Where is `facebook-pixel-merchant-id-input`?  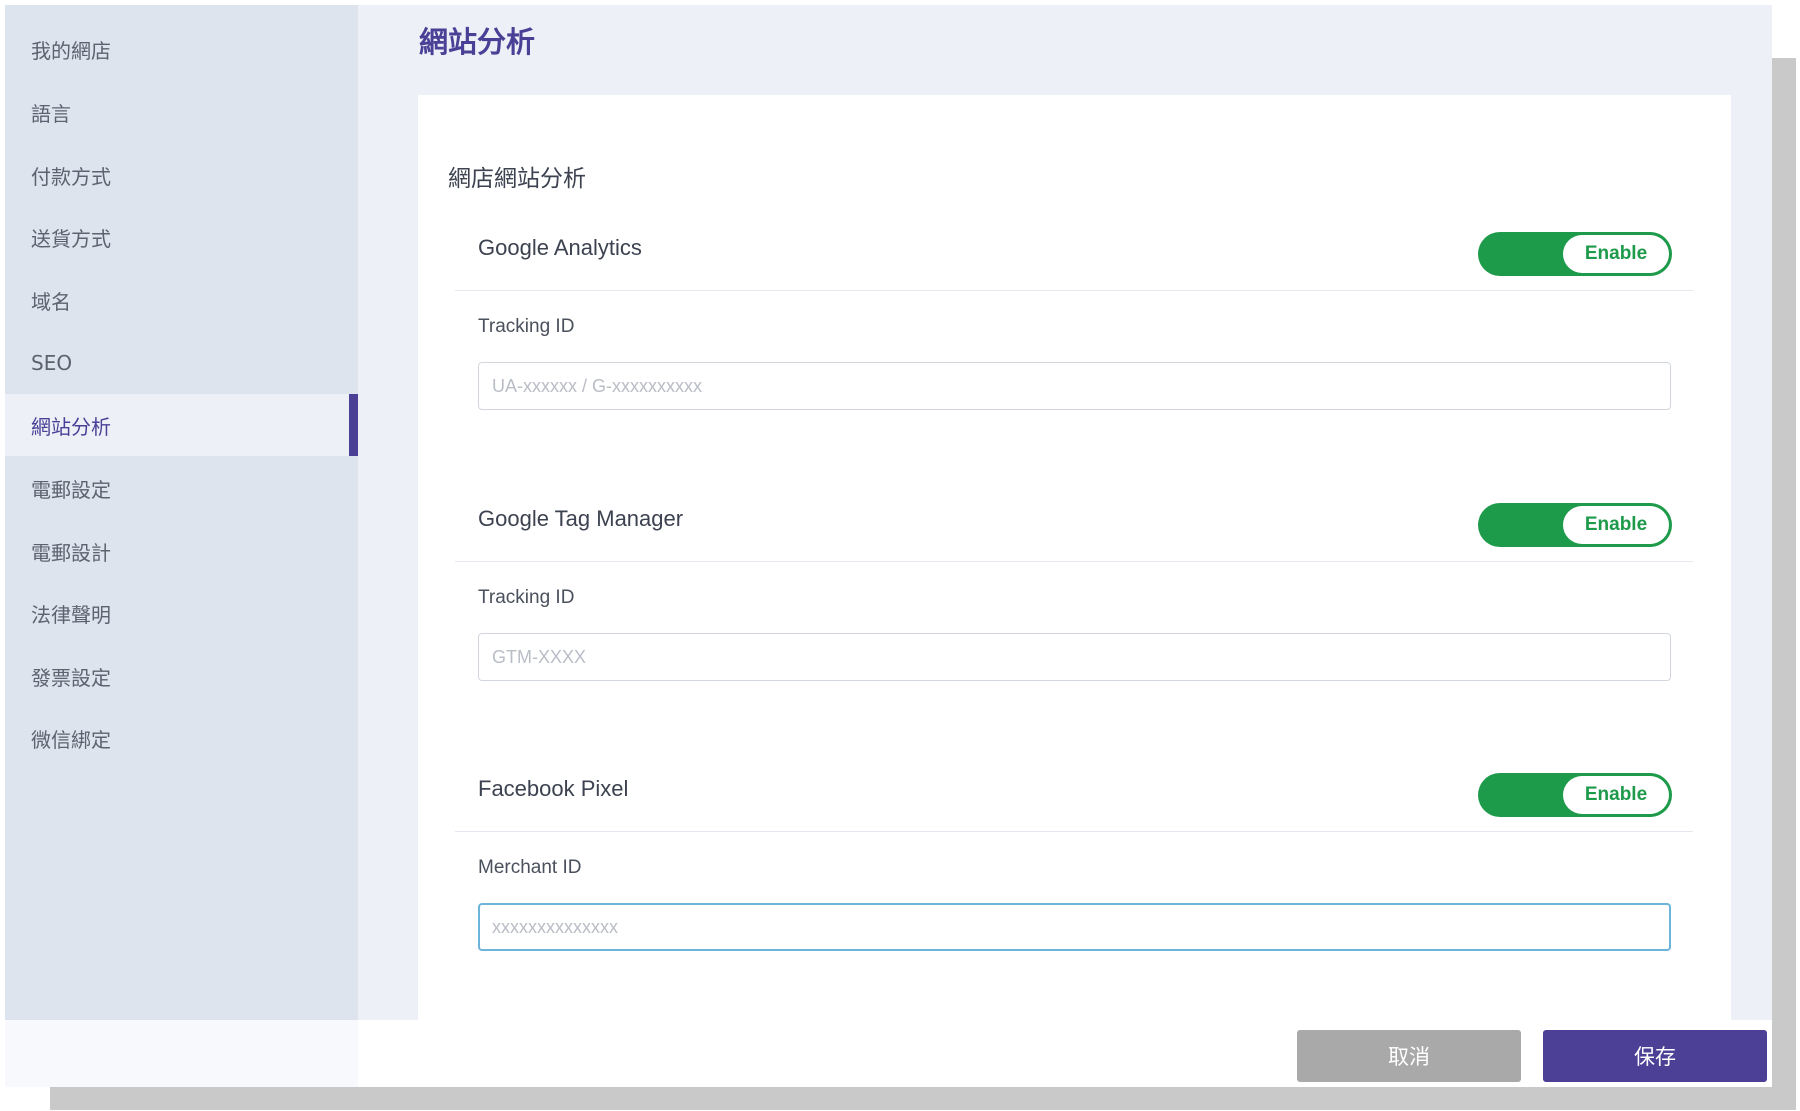
facebook-pixel-merchant-id-input is located at coordinates (1074, 927).